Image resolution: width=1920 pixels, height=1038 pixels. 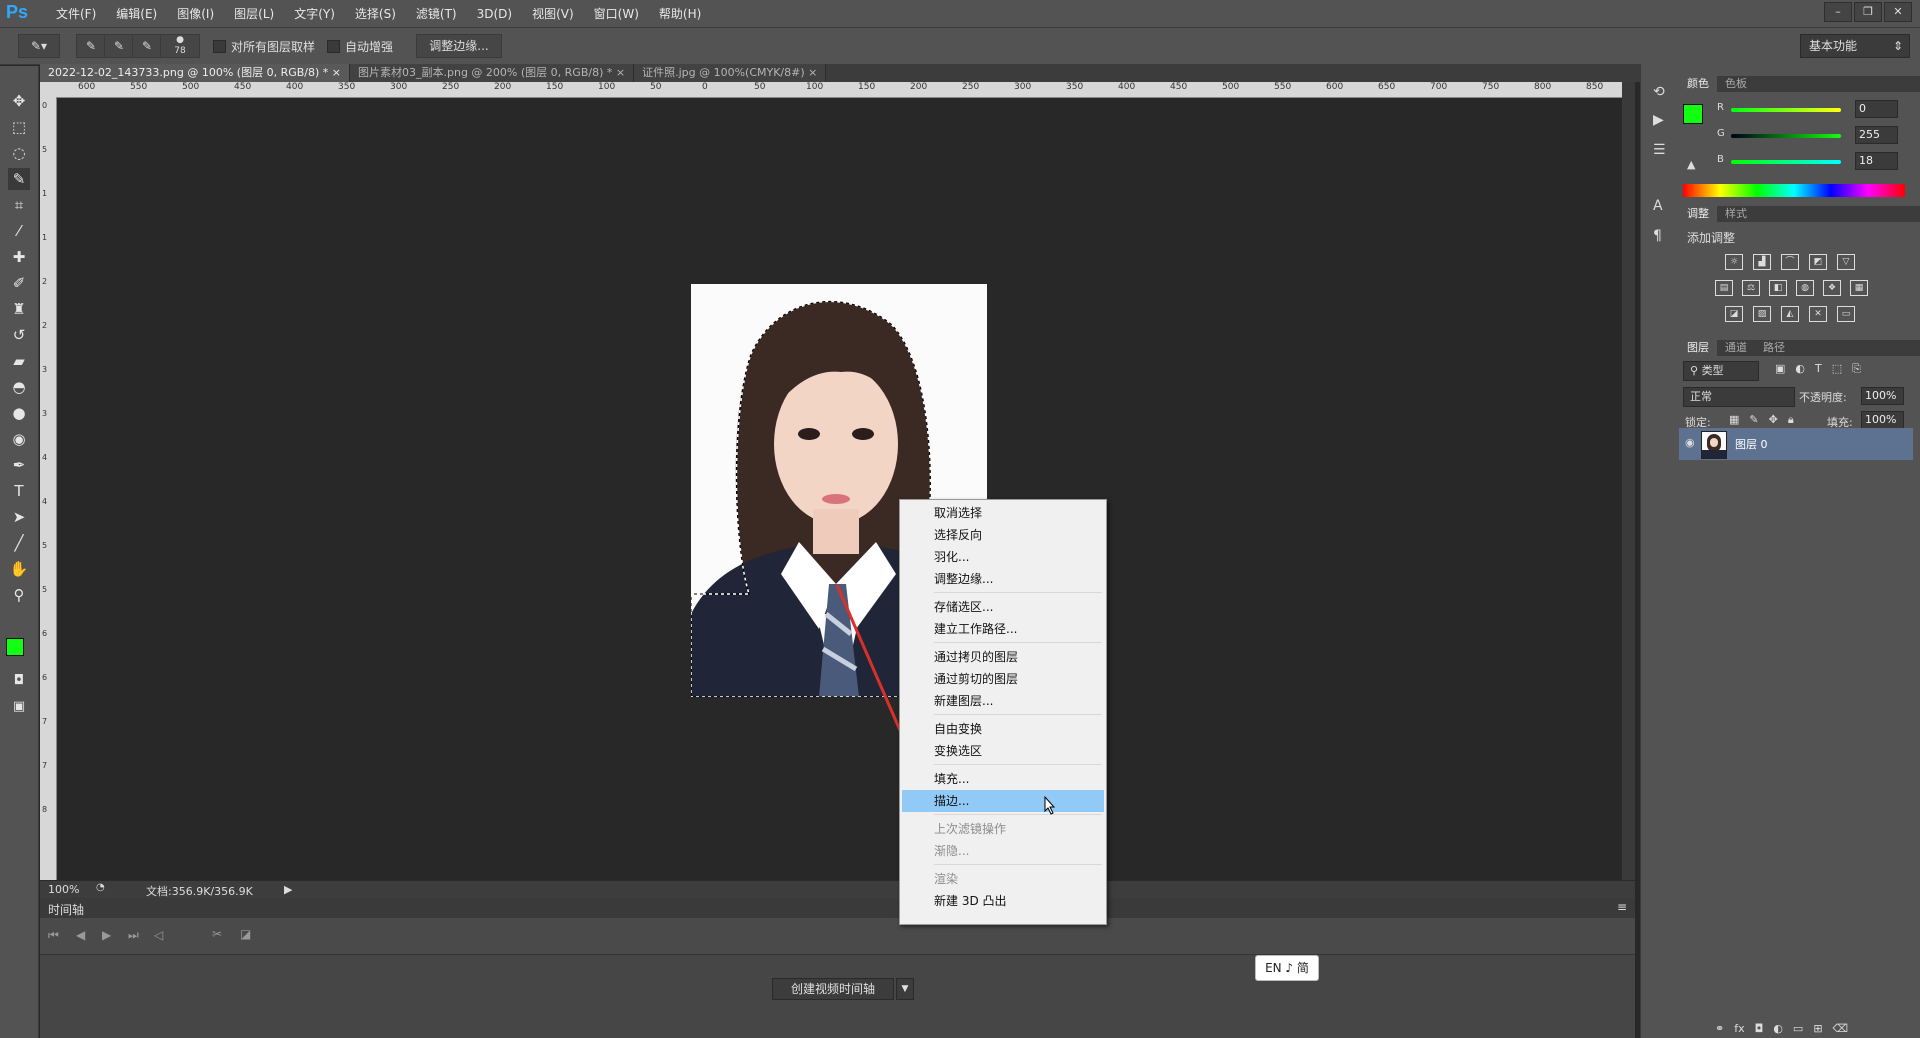 What do you see at coordinates (1698, 348) in the screenshot?
I see `tab-layers: 图层` at bounding box center [1698, 348].